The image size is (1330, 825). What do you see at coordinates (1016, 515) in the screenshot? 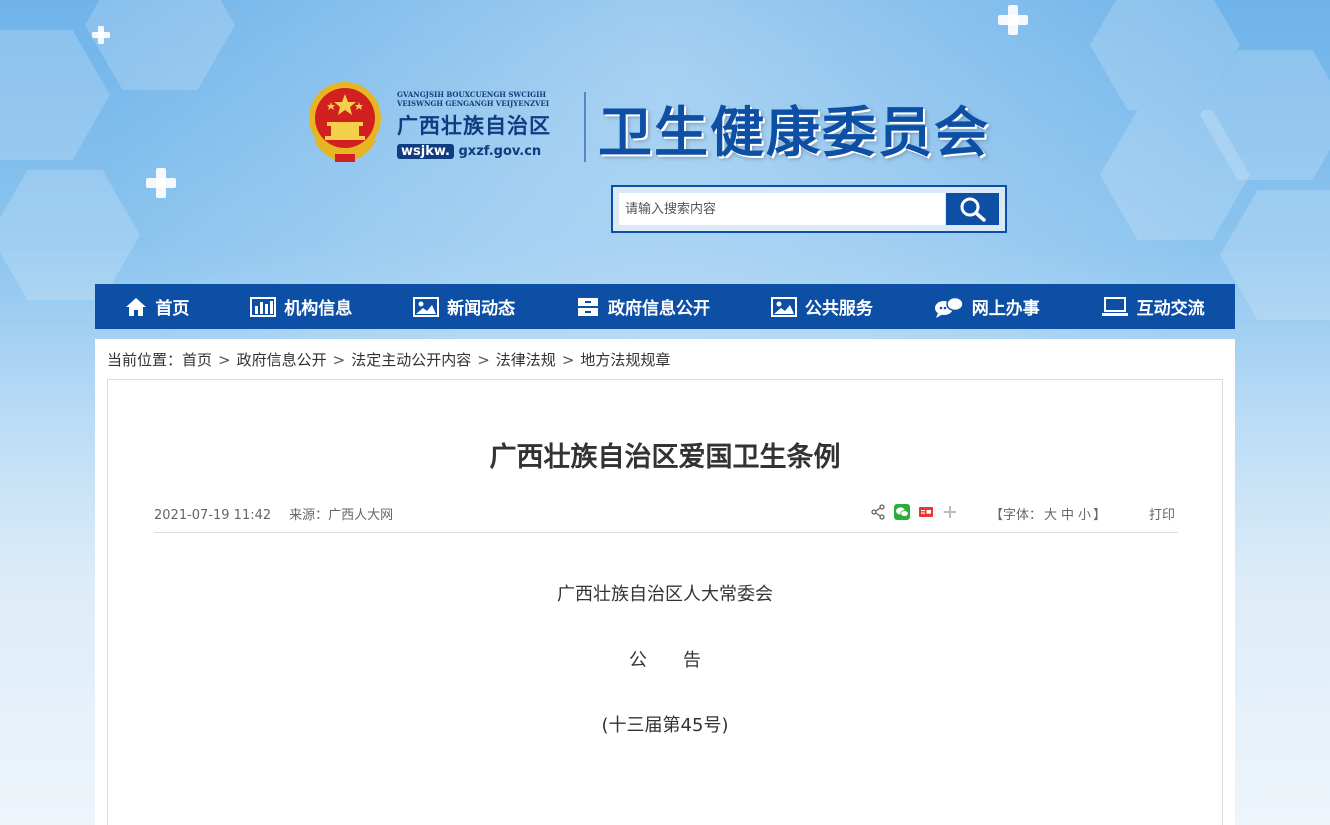
I see `font-size-prefix: 【字体：` at bounding box center [1016, 515].